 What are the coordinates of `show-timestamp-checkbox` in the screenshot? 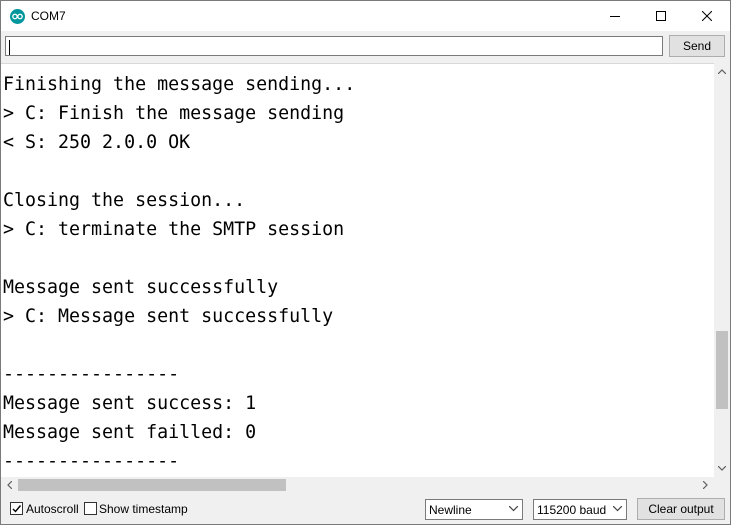 It's located at (90, 508).